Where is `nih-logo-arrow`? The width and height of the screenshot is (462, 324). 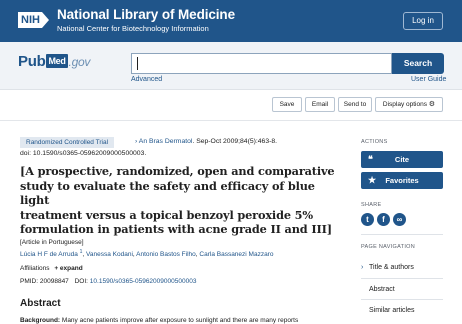 nih-logo-arrow is located at coordinates (45, 20).